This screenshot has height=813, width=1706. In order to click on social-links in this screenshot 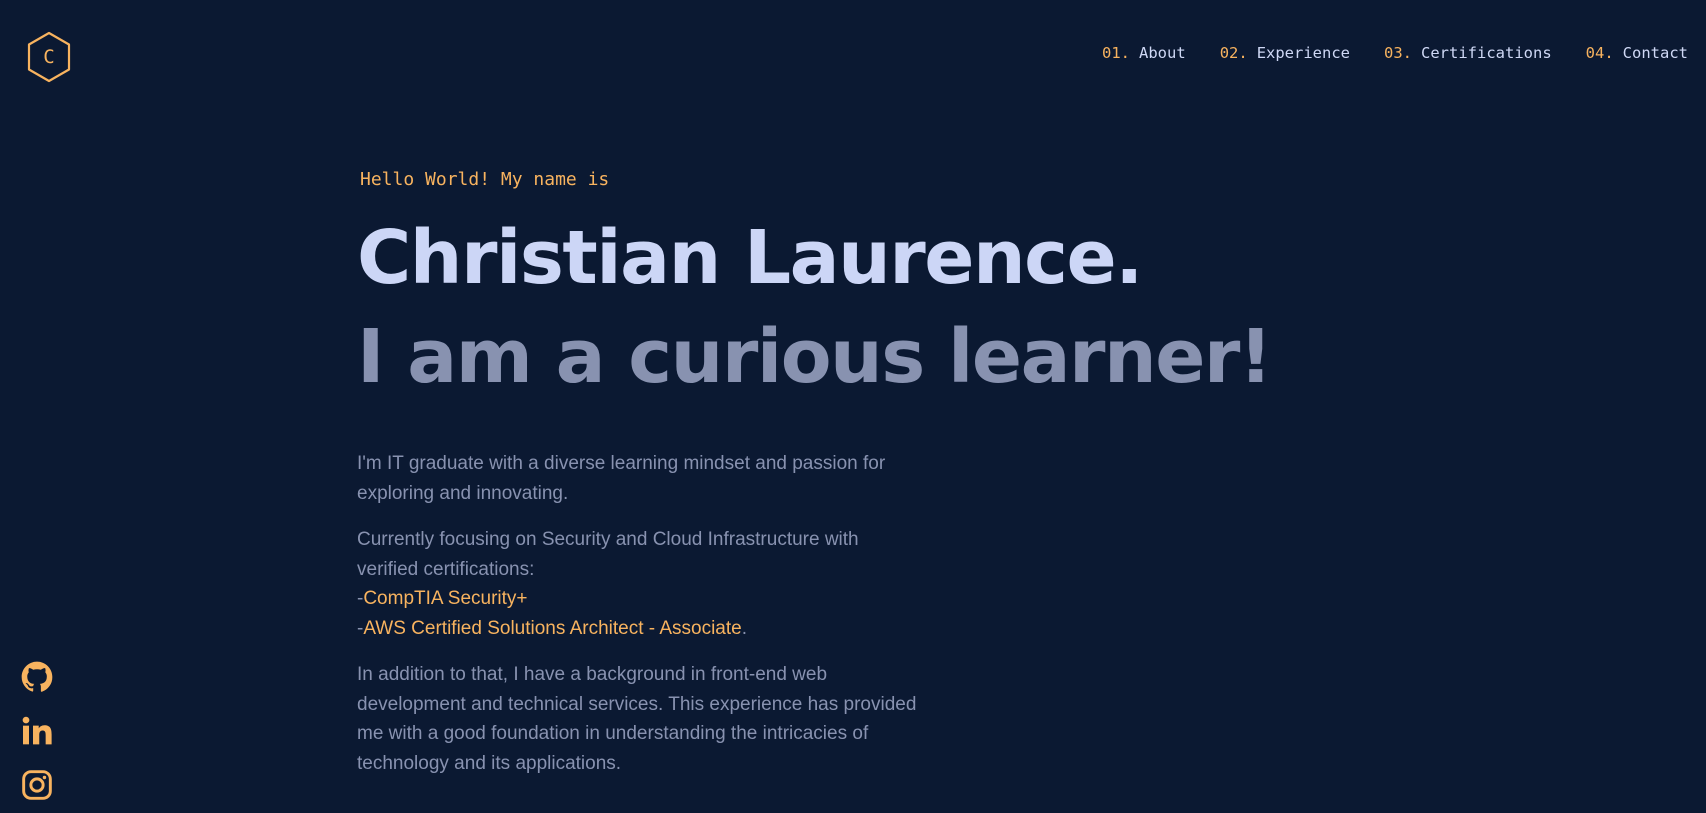, I will do `click(37, 731)`.